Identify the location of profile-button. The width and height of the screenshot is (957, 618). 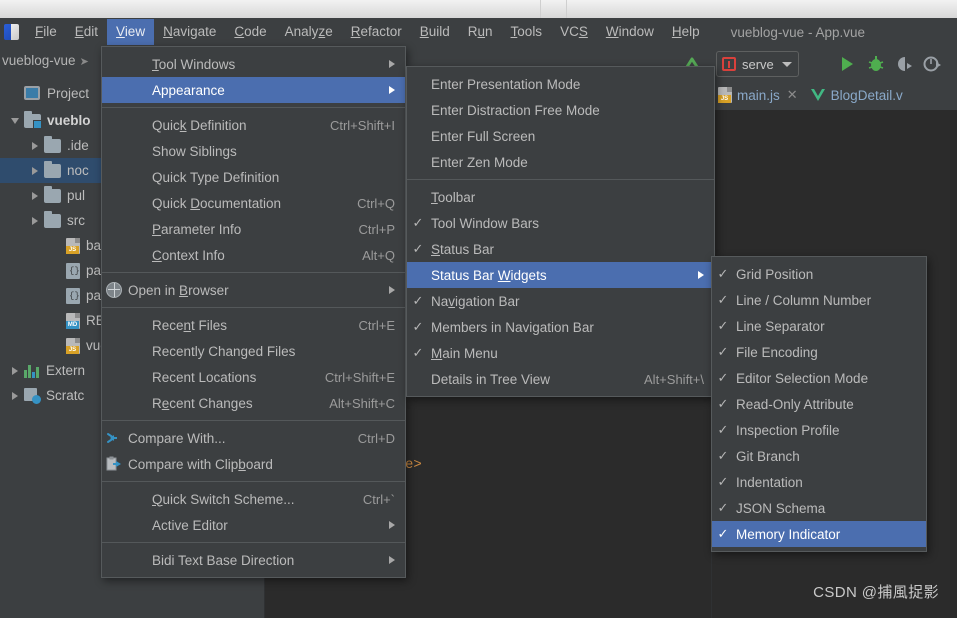
(932, 64).